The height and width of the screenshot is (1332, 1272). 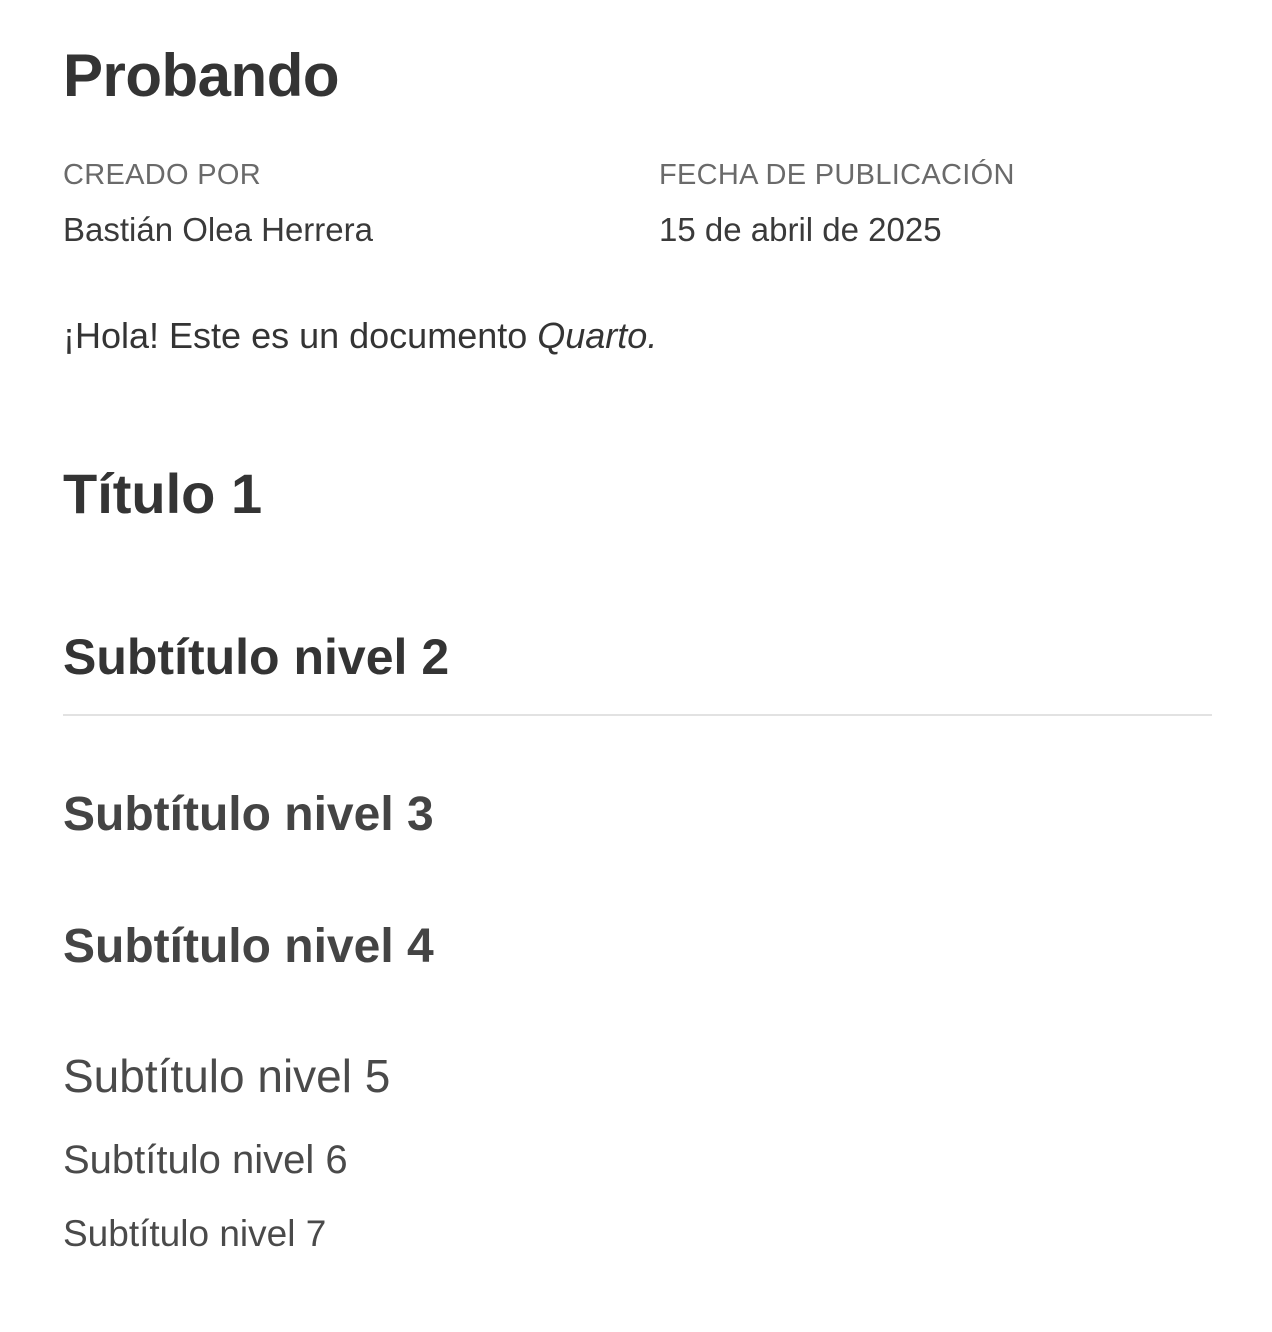 I want to click on heading-level-5: Subtítulo nivel 5, so click(x=227, y=1076).